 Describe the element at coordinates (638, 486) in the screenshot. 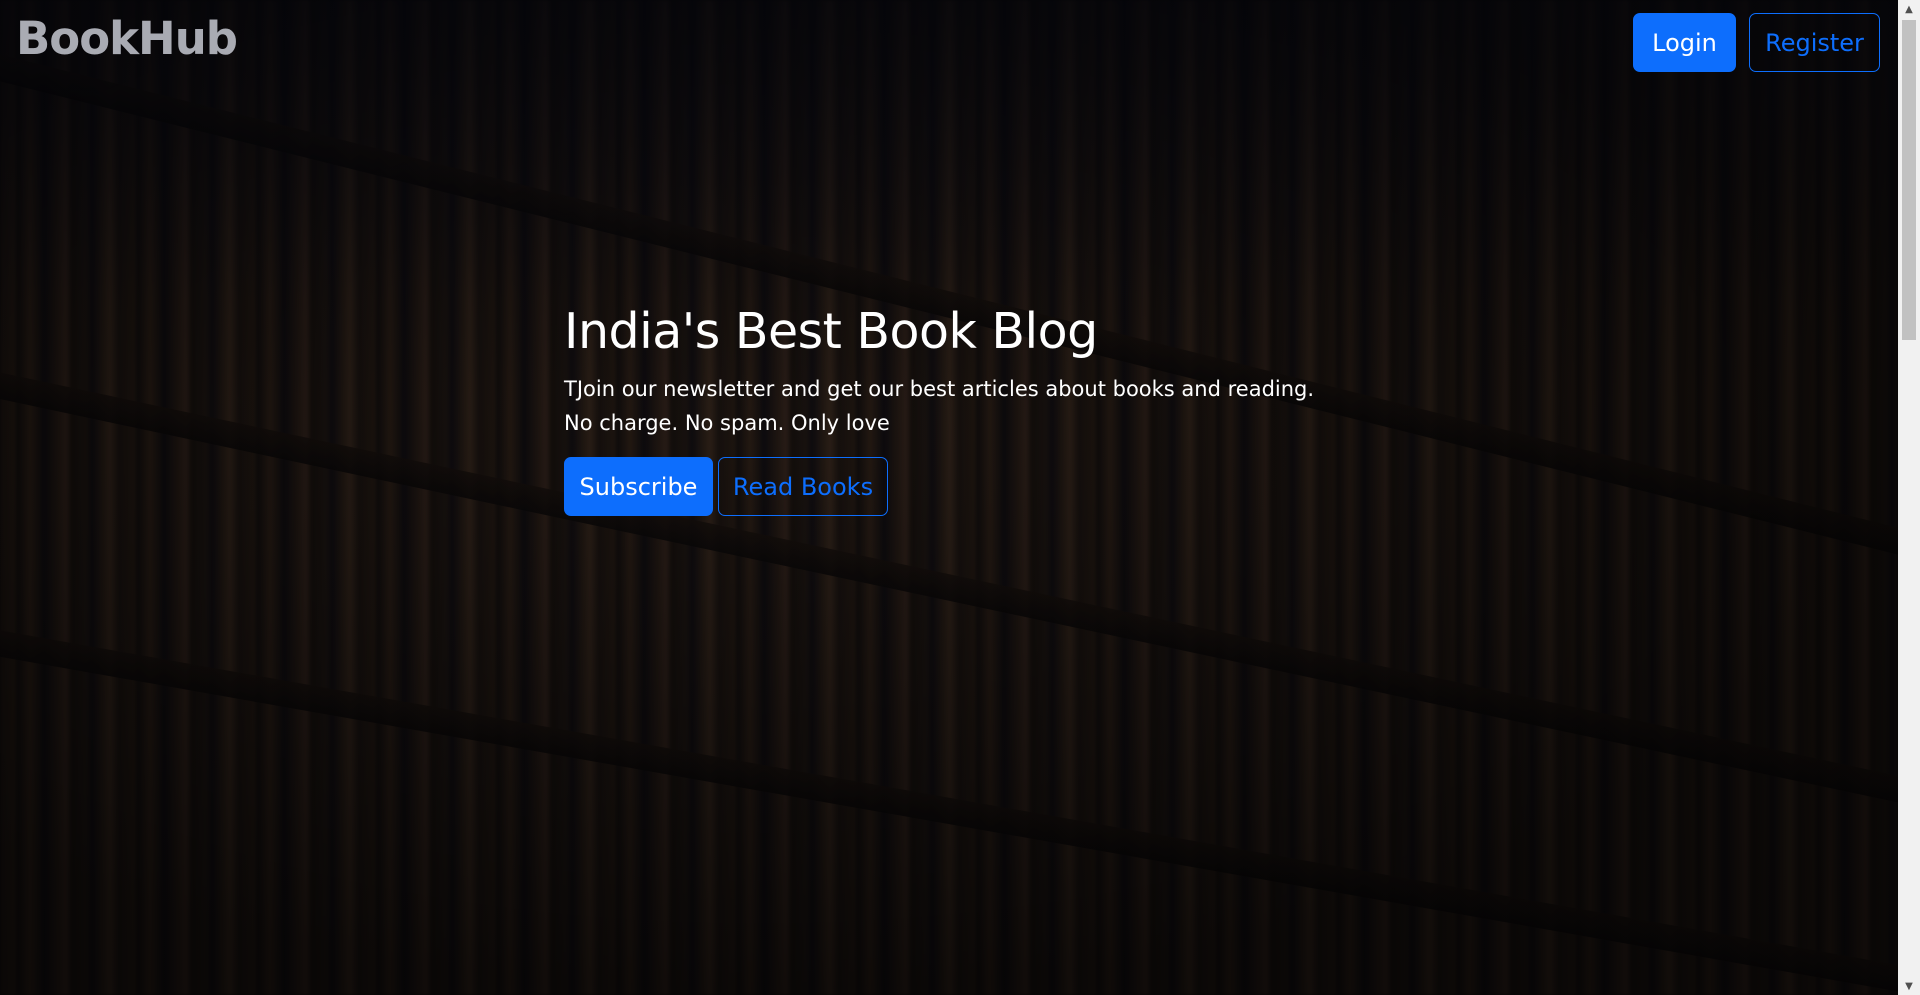

I see `subscribe-button: Subscribe` at that location.